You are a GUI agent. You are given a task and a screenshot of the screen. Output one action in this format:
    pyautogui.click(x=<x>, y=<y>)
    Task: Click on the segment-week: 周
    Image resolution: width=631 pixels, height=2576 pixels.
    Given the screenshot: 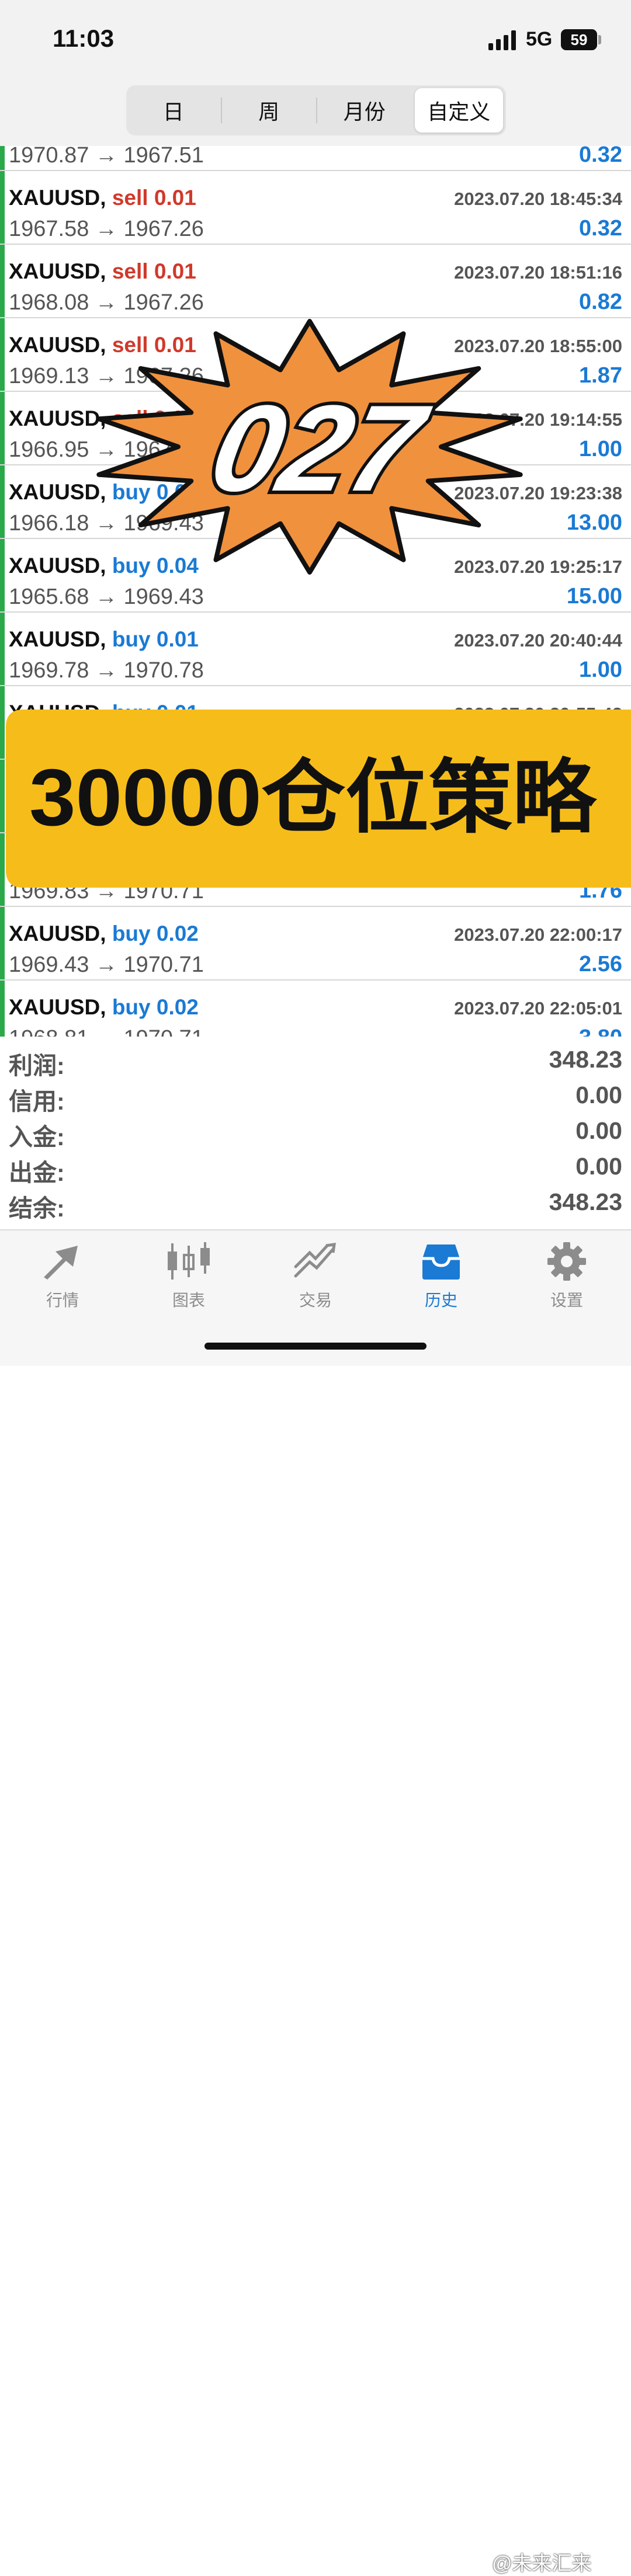 What is the action you would take?
    pyautogui.click(x=269, y=111)
    